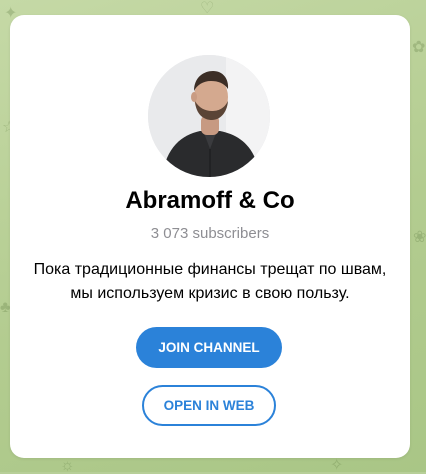 The width and height of the screenshot is (426, 474). I want to click on doodle-pattern-icon: ❀, so click(419, 237).